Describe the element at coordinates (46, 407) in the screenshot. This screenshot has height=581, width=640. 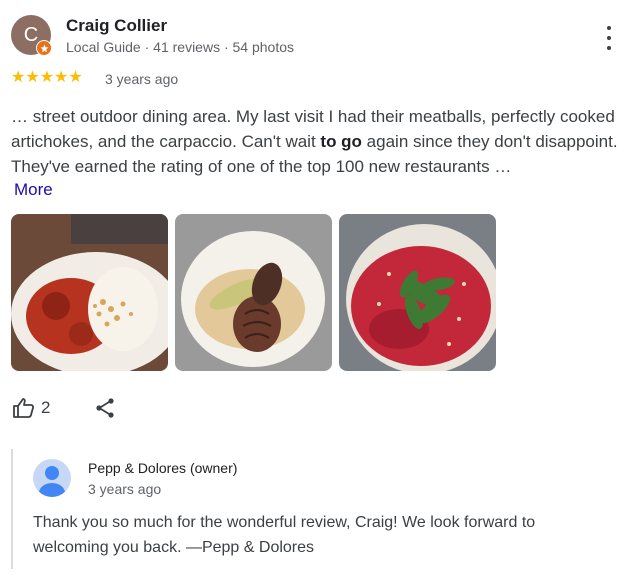
I see `like-count: 2` at that location.